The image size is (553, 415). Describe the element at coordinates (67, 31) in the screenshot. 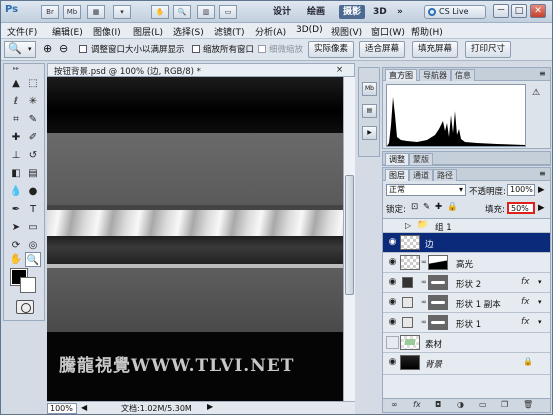

I see `menu-edit: 编辑(E)` at that location.